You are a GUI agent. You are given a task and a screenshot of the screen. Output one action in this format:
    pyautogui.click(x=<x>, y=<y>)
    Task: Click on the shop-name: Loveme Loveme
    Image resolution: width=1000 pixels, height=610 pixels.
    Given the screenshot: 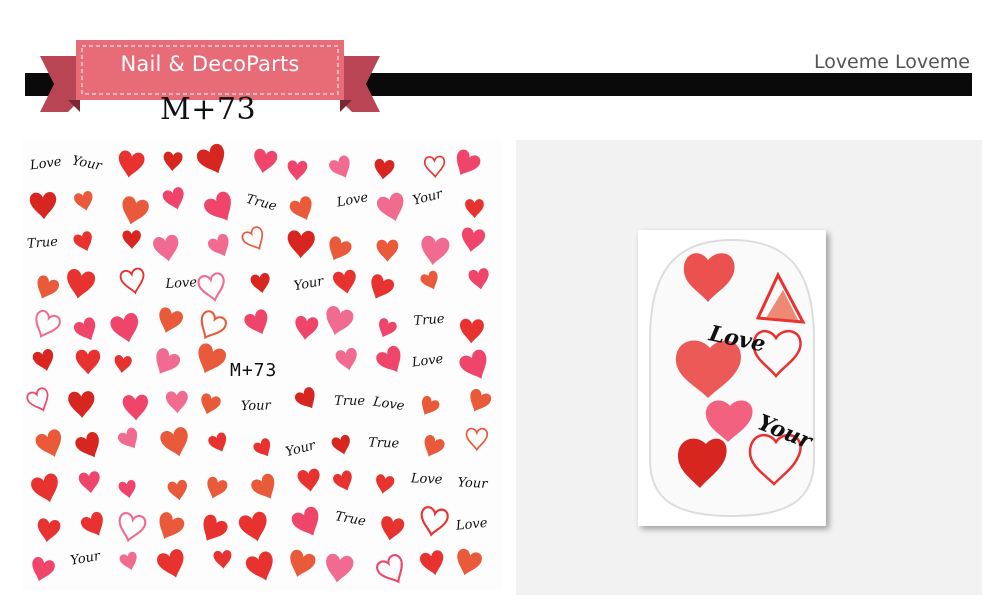 What is the action you would take?
    pyautogui.click(x=891, y=62)
    